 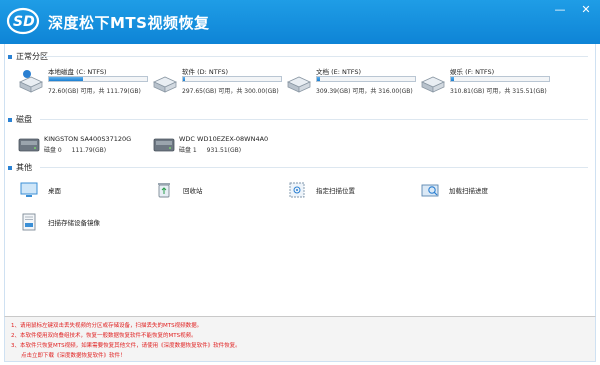 What do you see at coordinates (77, 72) in the screenshot?
I see `partition-name: 本地磁盘 (C: NTFS)` at bounding box center [77, 72].